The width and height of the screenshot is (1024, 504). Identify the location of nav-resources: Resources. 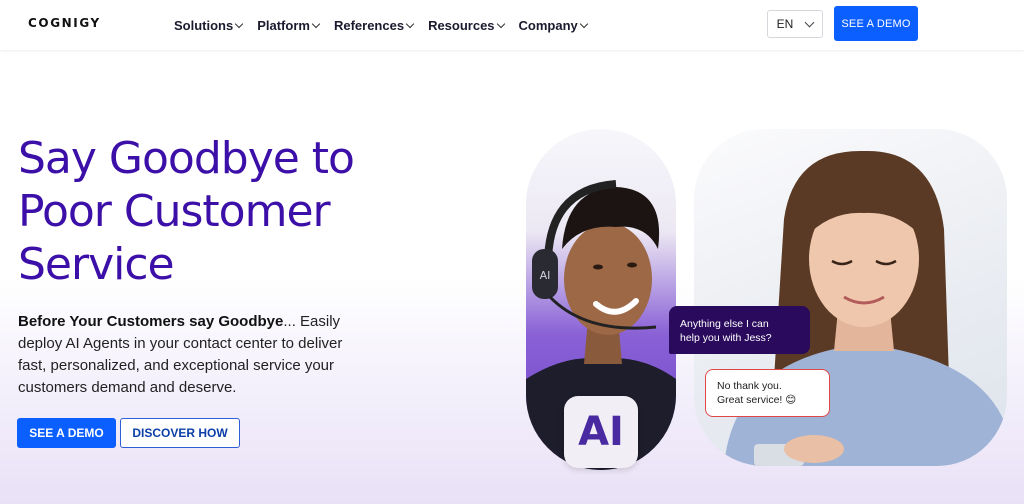
(466, 25).